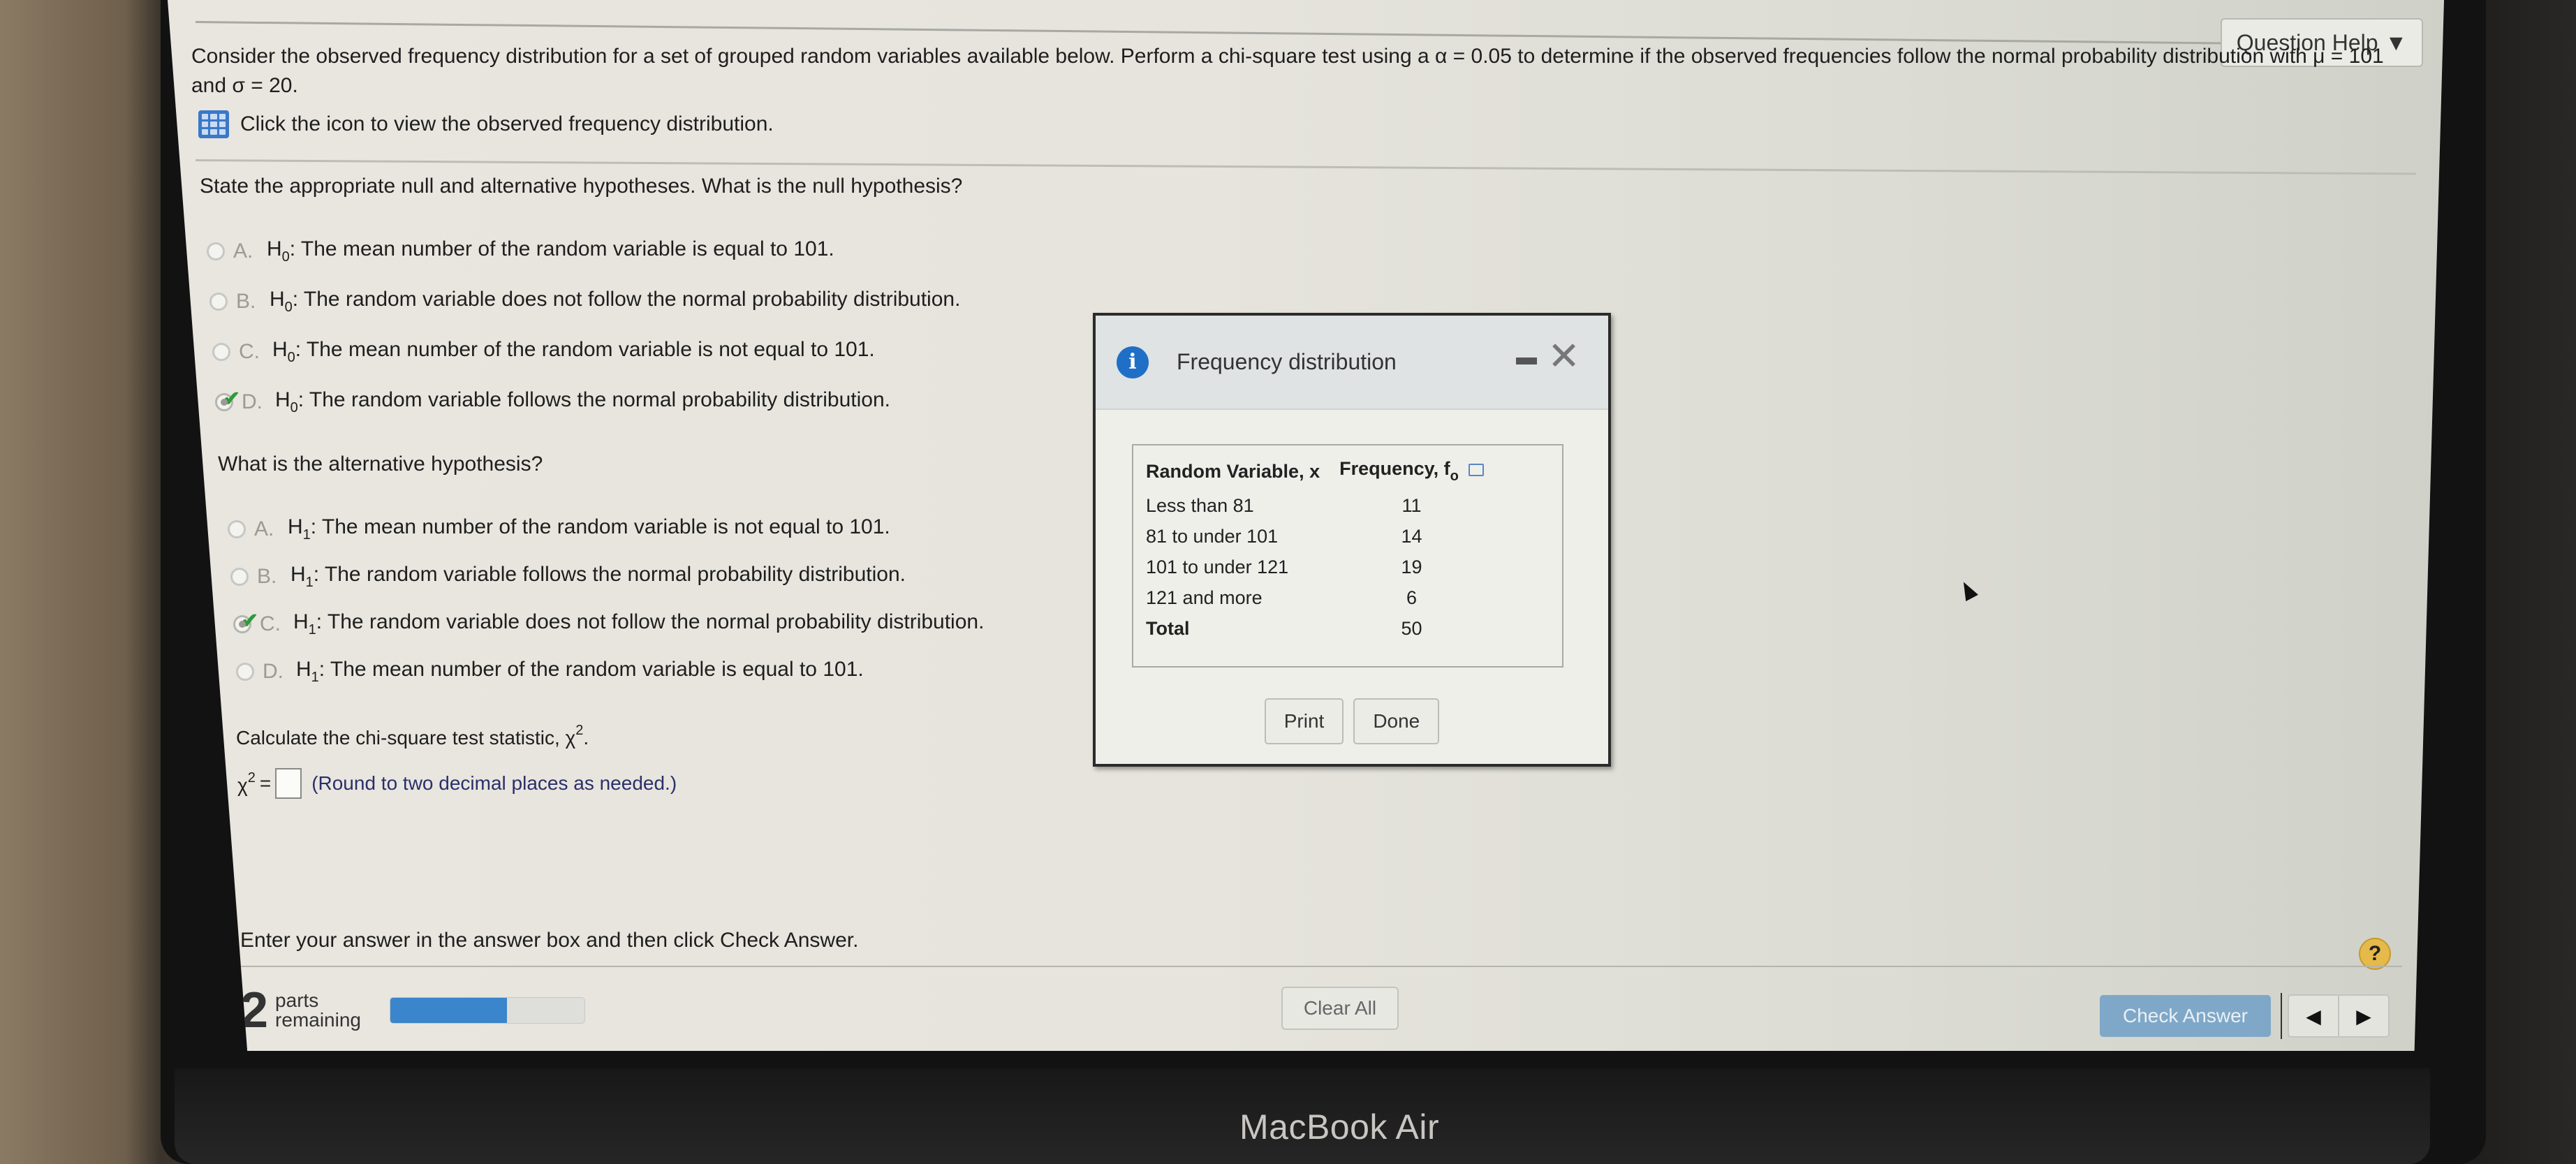 This screenshot has width=2576, height=1164. What do you see at coordinates (1352, 721) in the screenshot?
I see `dialog-buttons: Print Done` at bounding box center [1352, 721].